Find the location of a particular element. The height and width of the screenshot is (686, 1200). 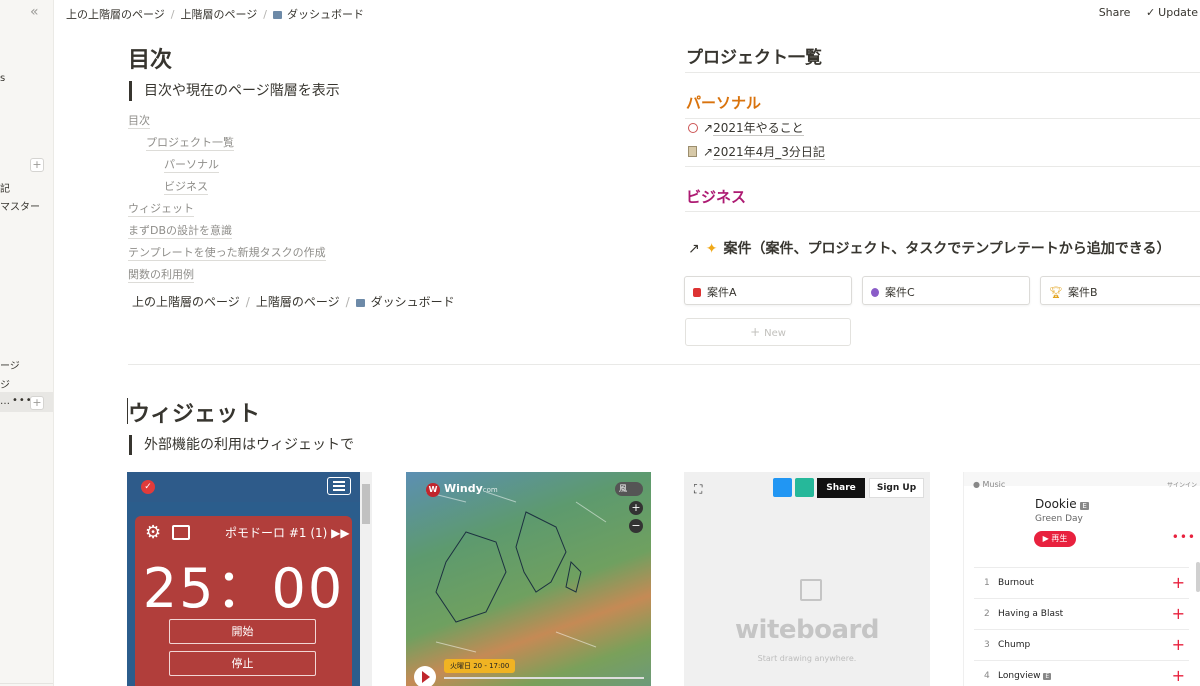

cat-tool-icon is located at coordinates (804, 487).